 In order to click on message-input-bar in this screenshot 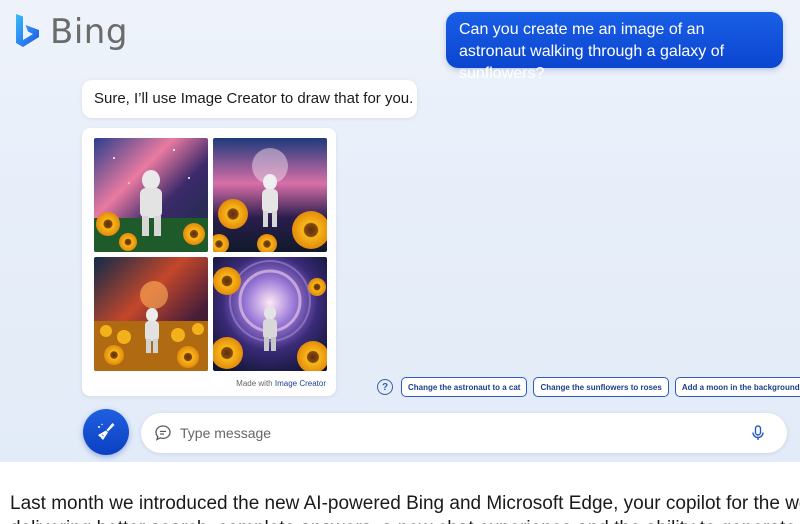, I will do `click(464, 433)`.